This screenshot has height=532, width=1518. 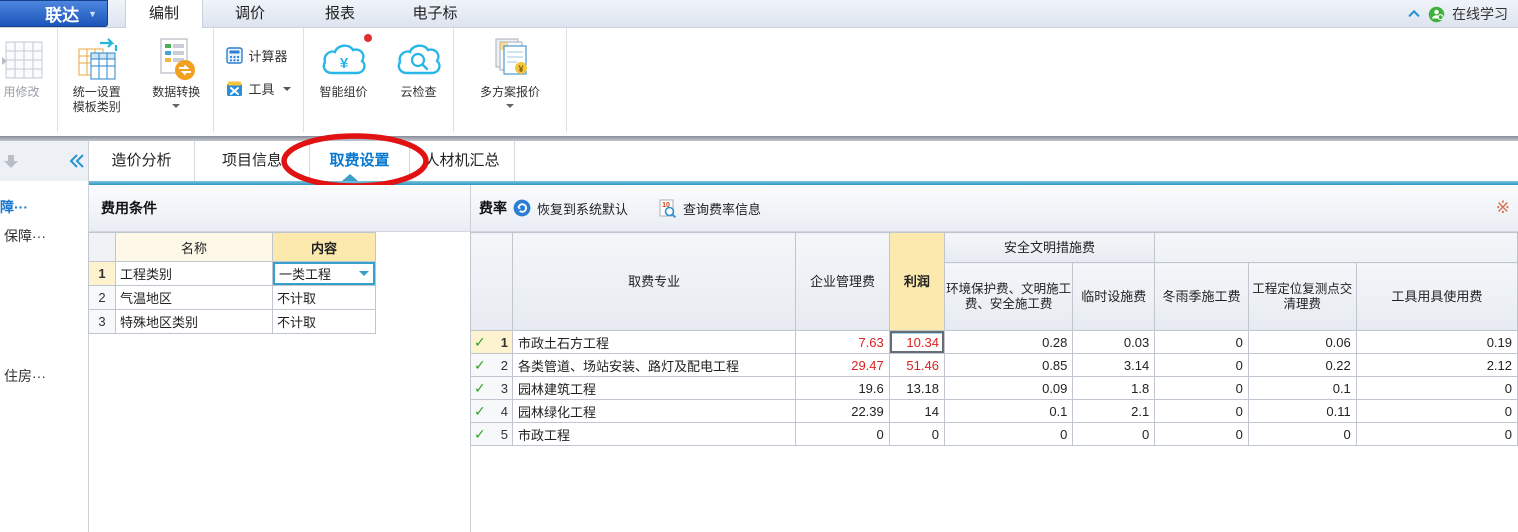 I want to click on smart-pricing-button: ¥ 智能组价, so click(x=344, y=80).